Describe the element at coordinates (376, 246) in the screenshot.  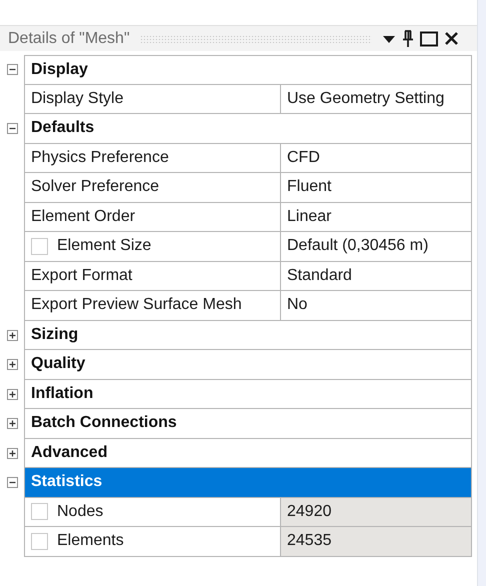
I see `property-value: Default (0,30456 m)` at that location.